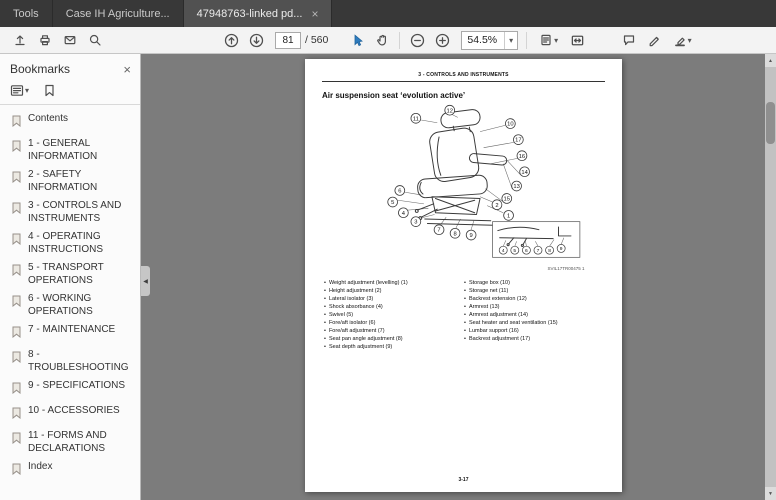  What do you see at coordinates (653, 40) in the screenshot?
I see `fill-sign-button` at bounding box center [653, 40].